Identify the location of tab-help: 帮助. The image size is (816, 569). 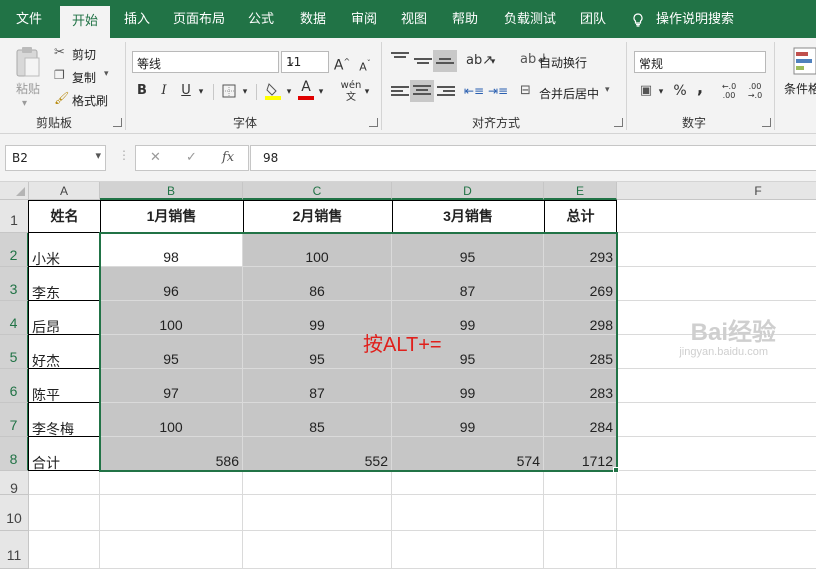
(465, 19).